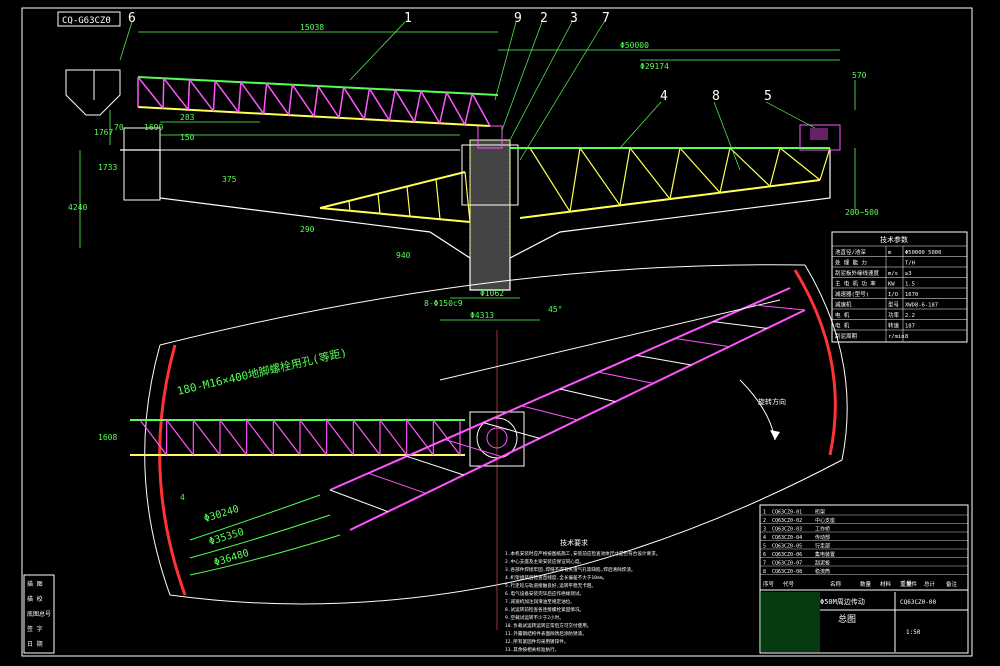 This screenshot has width=1000, height=666. I want to click on part-cell: CQ63CZ0-07, so click(787, 564).